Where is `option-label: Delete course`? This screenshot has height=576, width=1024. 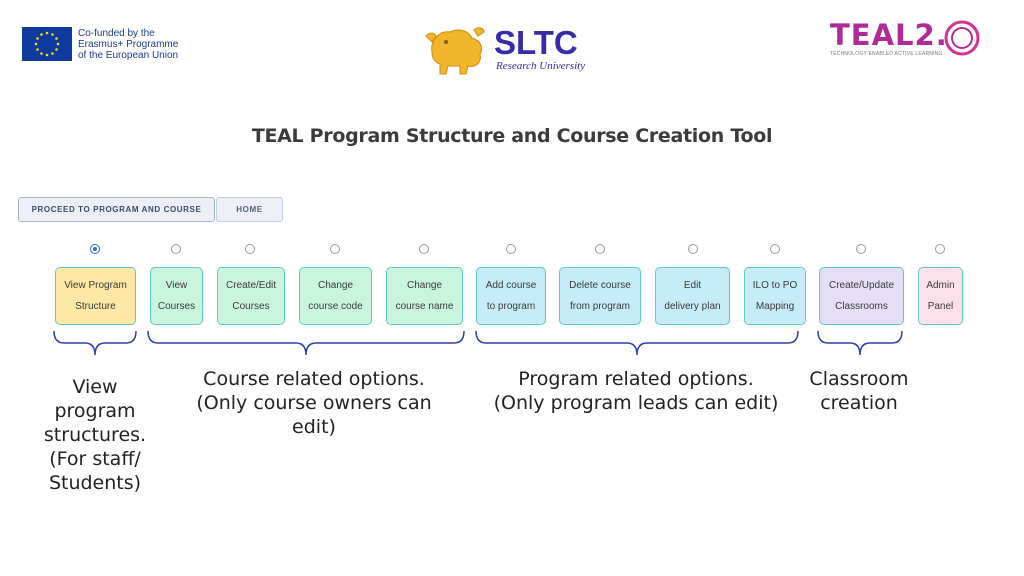
option-label: Delete course is located at coordinates (600, 285).